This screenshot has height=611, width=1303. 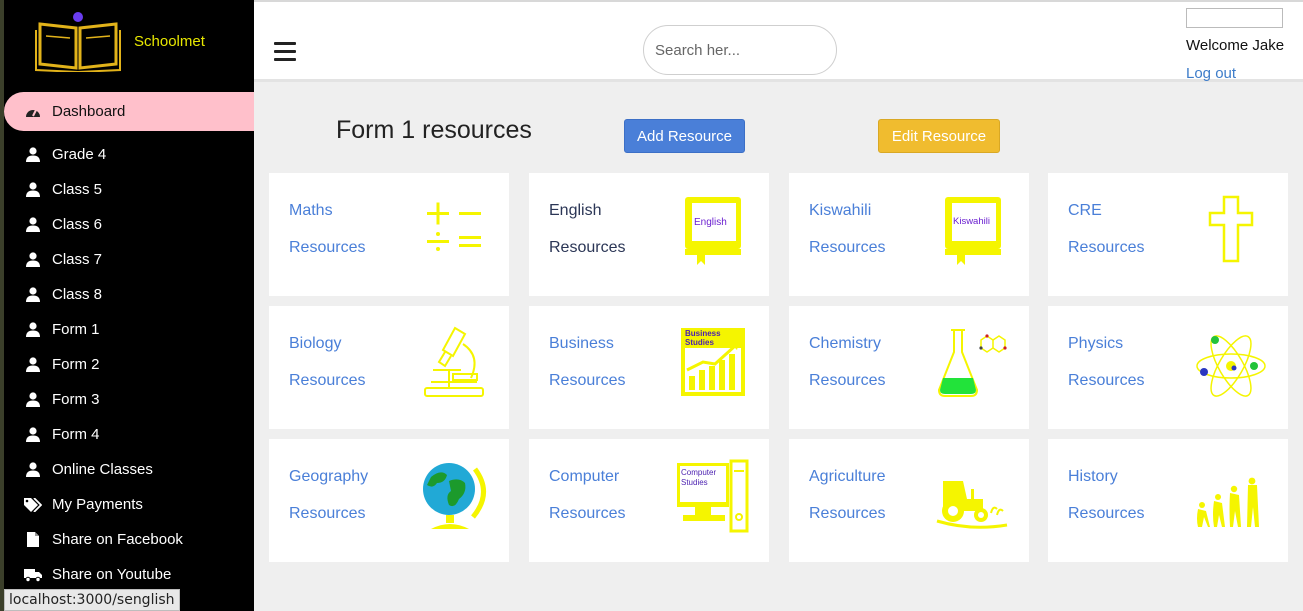 What do you see at coordinates (77, 224) in the screenshot?
I see `sidebar-item-label: Class 6` at bounding box center [77, 224].